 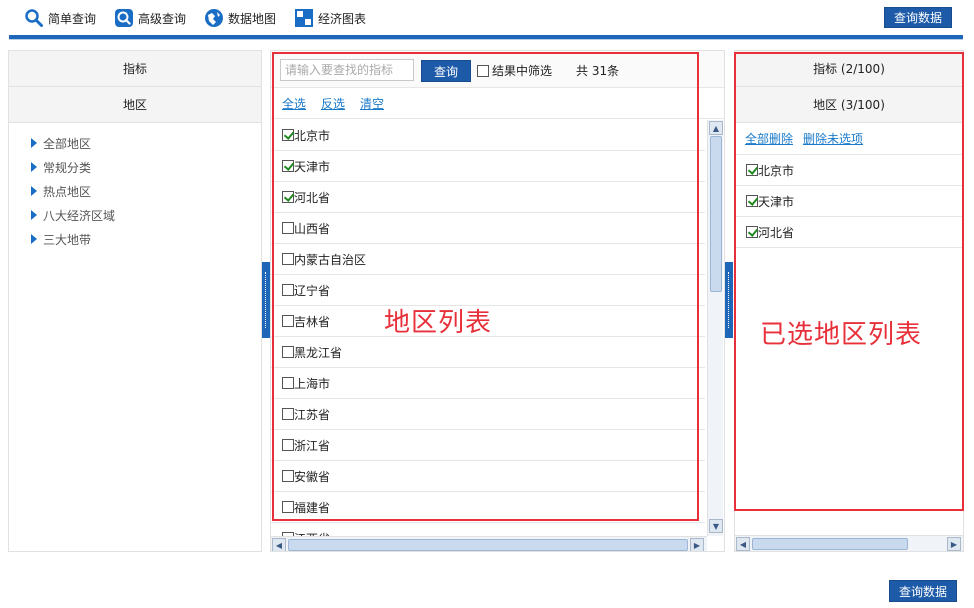 What do you see at coordinates (312, 166) in the screenshot?
I see `region-name: 天津市` at bounding box center [312, 166].